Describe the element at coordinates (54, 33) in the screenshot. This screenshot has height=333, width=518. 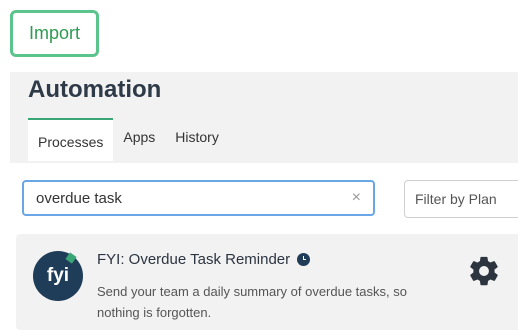
I see `import-button: Import` at that location.